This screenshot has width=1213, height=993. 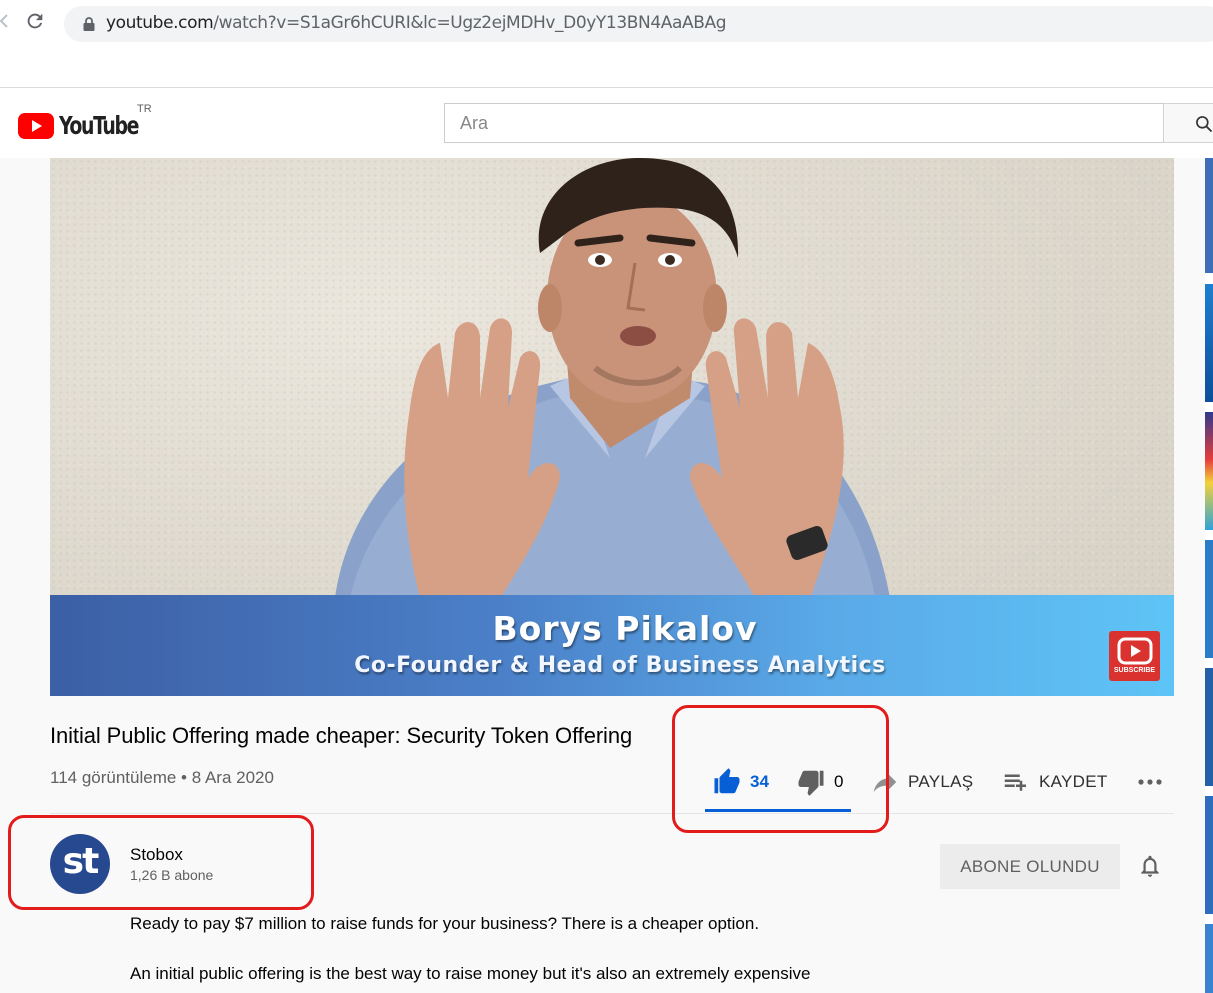 What do you see at coordinates (1151, 782) in the screenshot?
I see `more-actions-icon` at bounding box center [1151, 782].